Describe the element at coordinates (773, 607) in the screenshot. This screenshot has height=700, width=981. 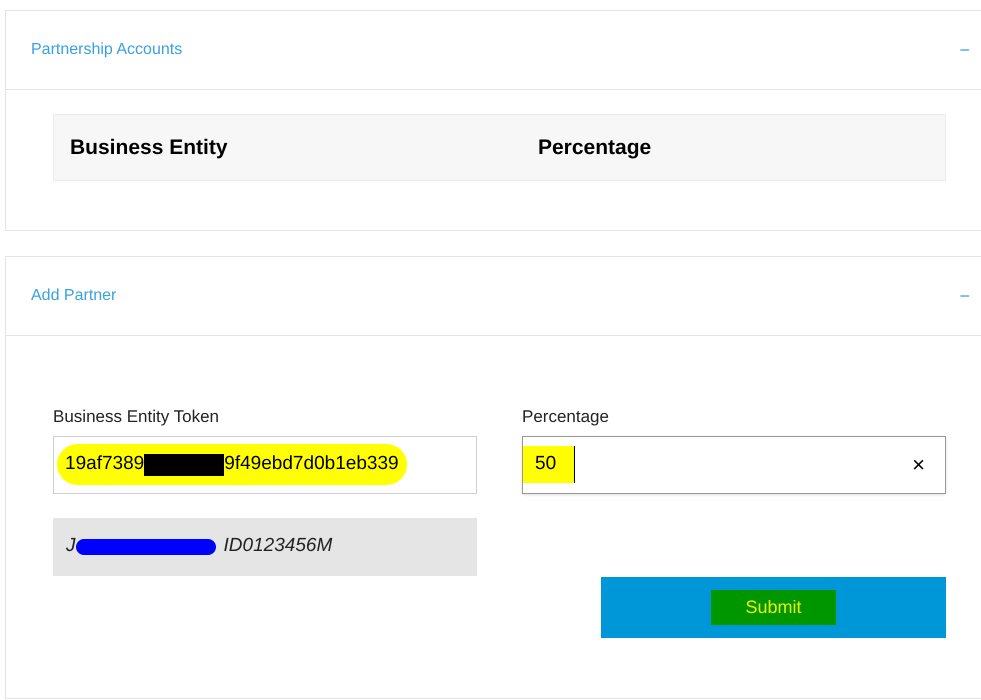
I see `submit-button: Submit` at that location.